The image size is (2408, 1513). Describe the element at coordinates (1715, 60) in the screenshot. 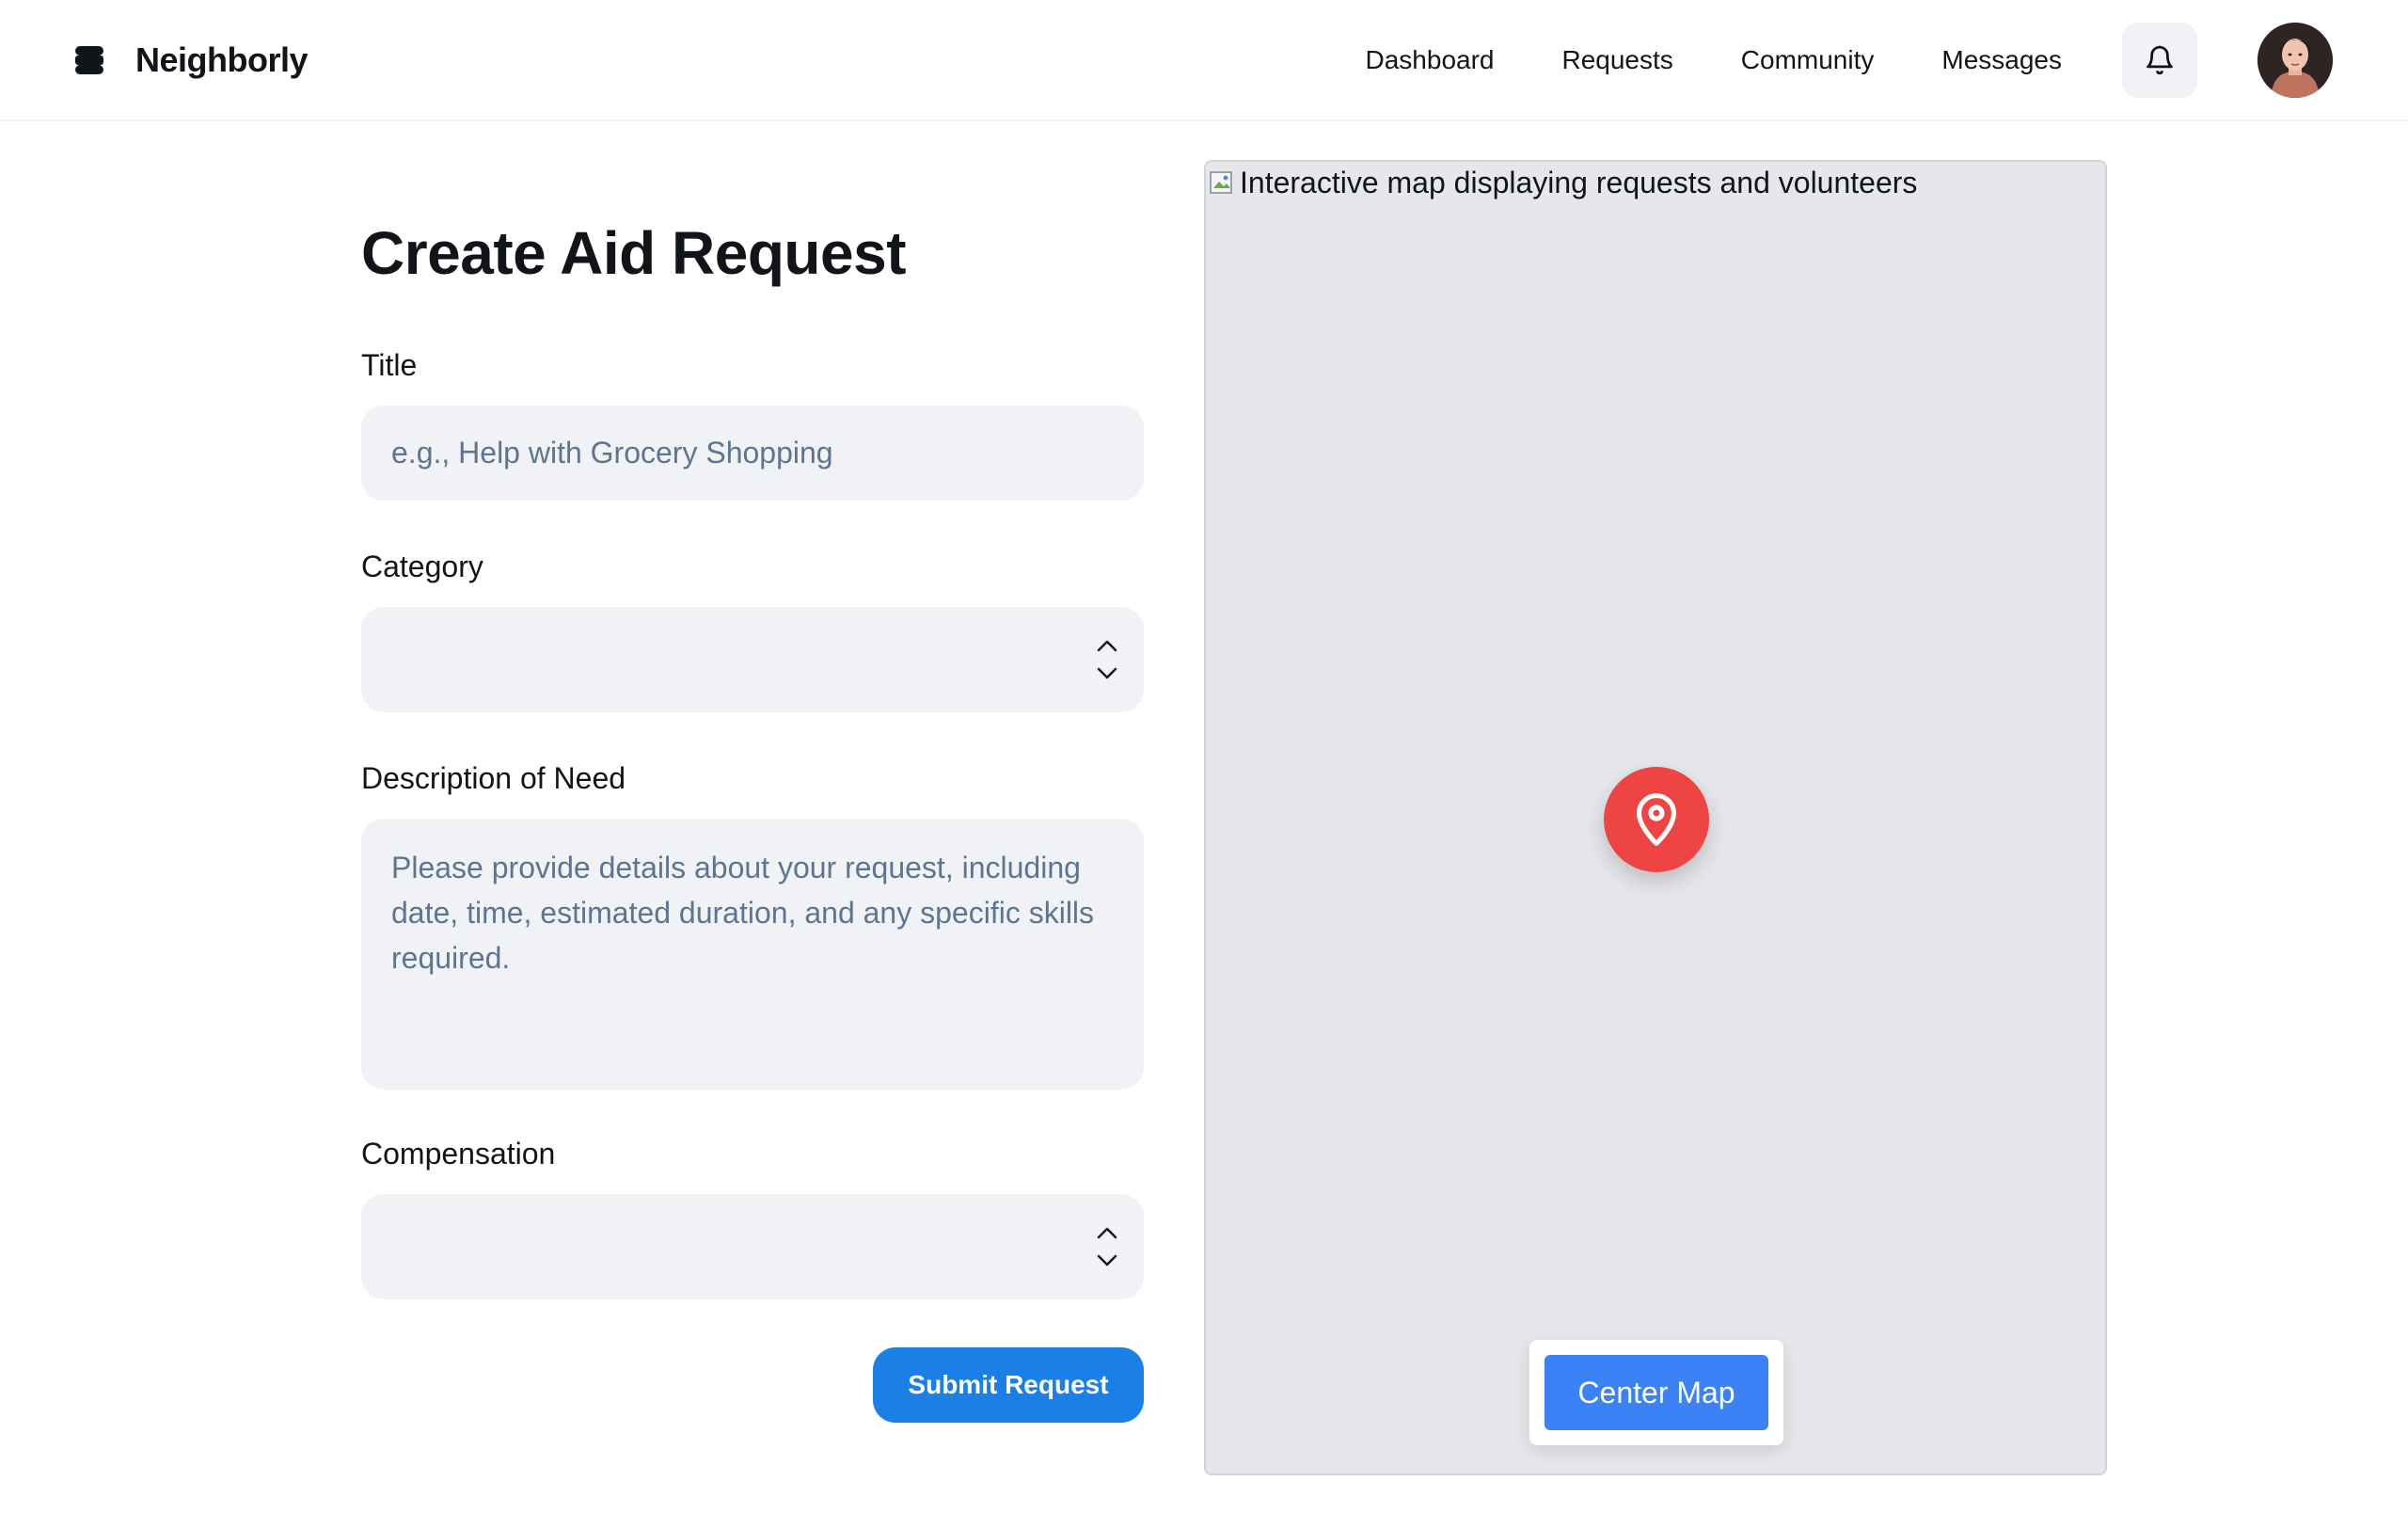

I see `main-nav: Dashboard Requests Community Messages` at that location.